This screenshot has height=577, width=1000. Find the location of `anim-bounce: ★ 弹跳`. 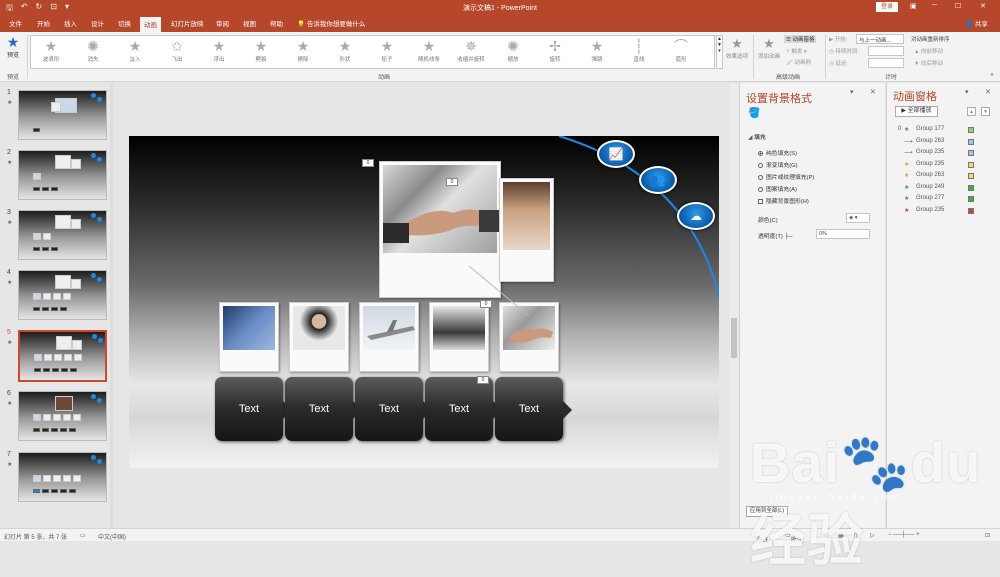

anim-bounce: ★ 弹跳 is located at coordinates (597, 50).